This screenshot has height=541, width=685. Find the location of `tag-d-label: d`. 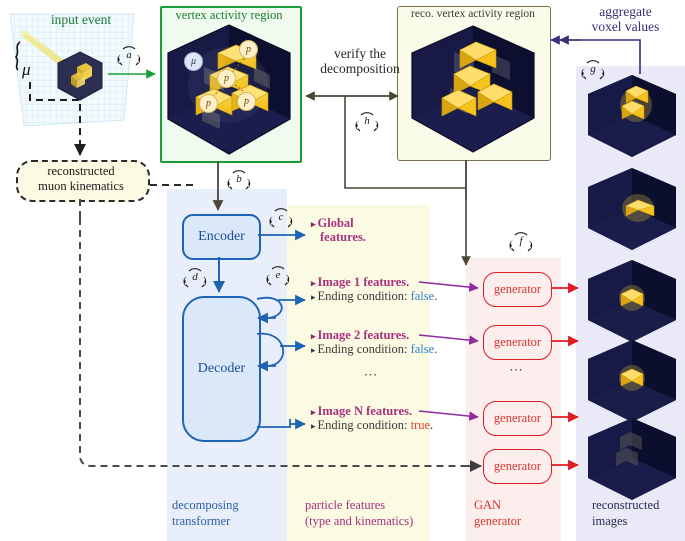

tag-d-label: d is located at coordinates (195, 277).